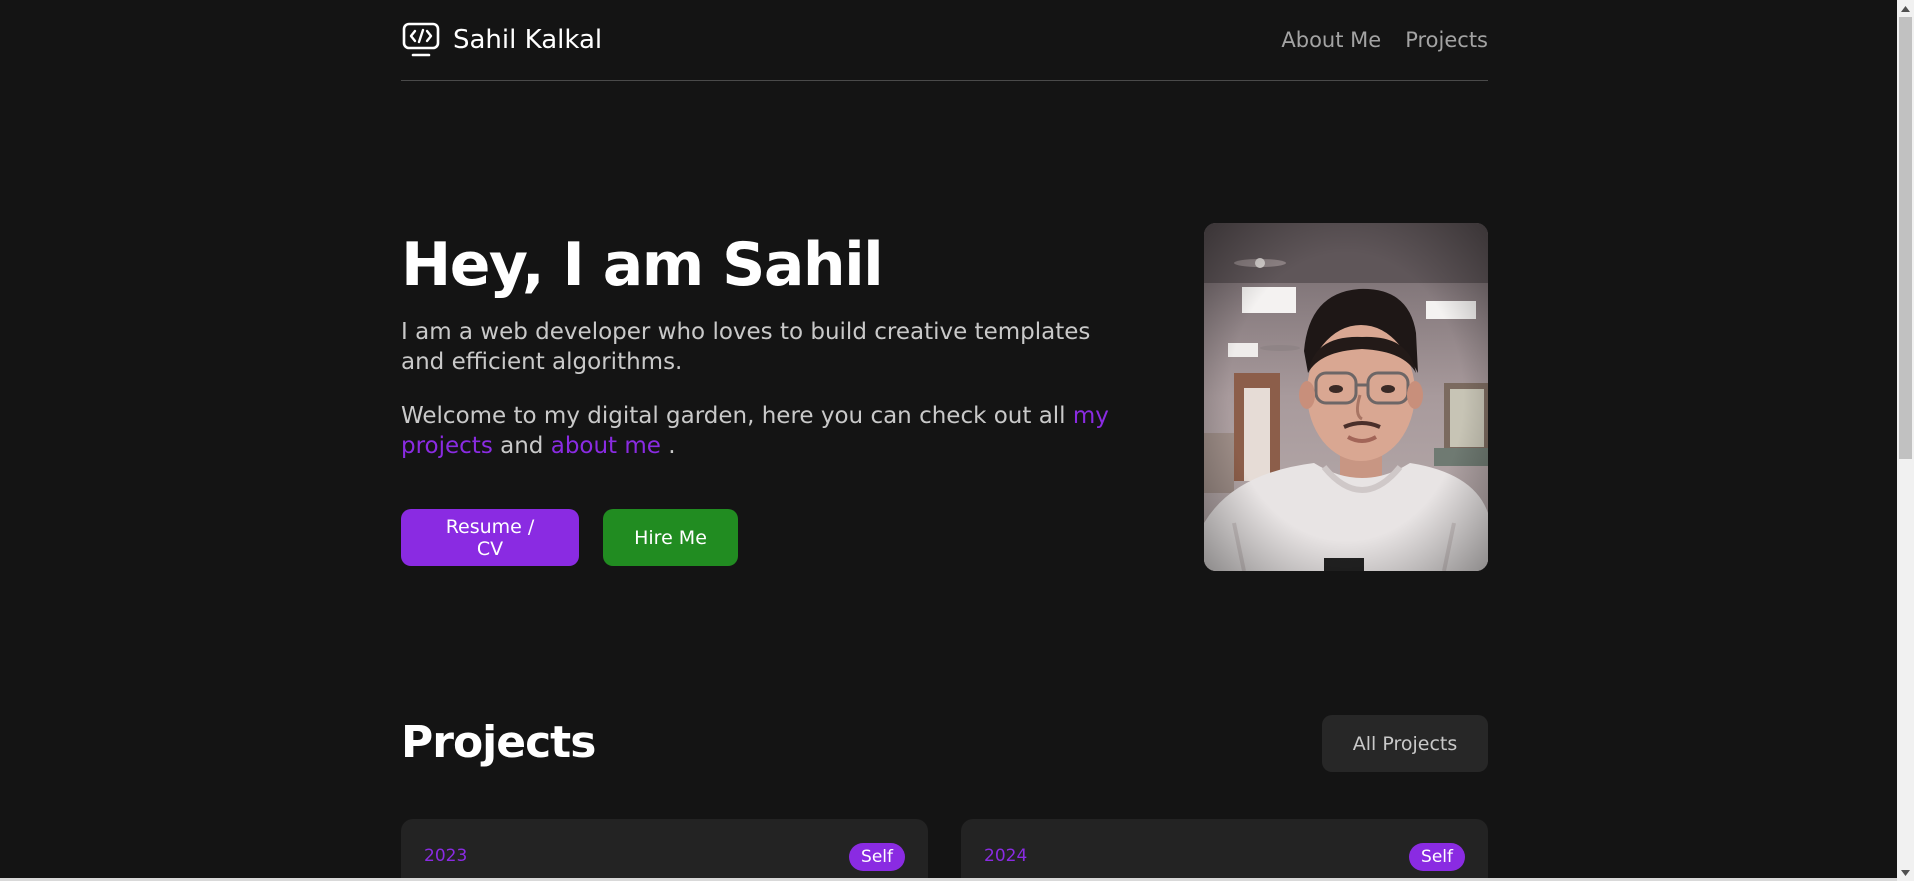 This screenshot has width=1914, height=881. I want to click on profile-photo, so click(1346, 397).